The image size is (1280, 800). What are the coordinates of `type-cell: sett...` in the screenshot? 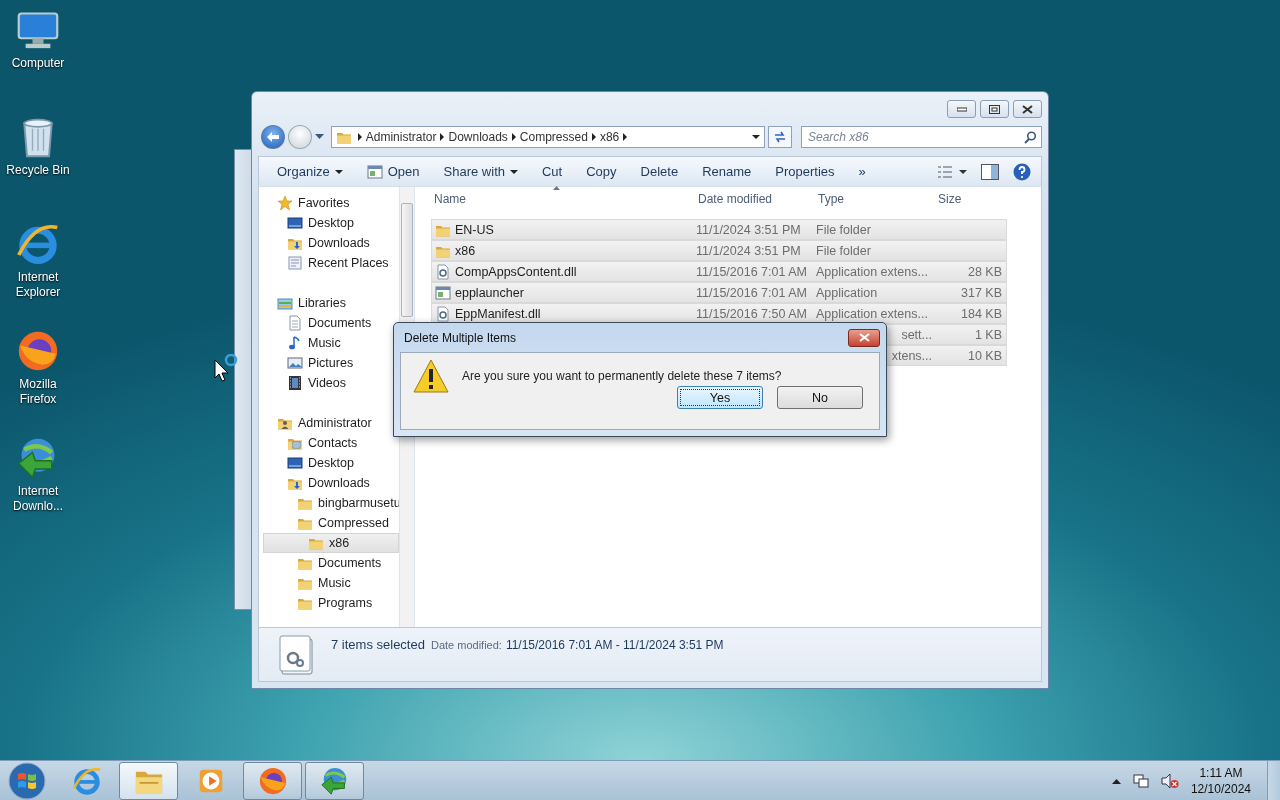 It's located at (916, 334).